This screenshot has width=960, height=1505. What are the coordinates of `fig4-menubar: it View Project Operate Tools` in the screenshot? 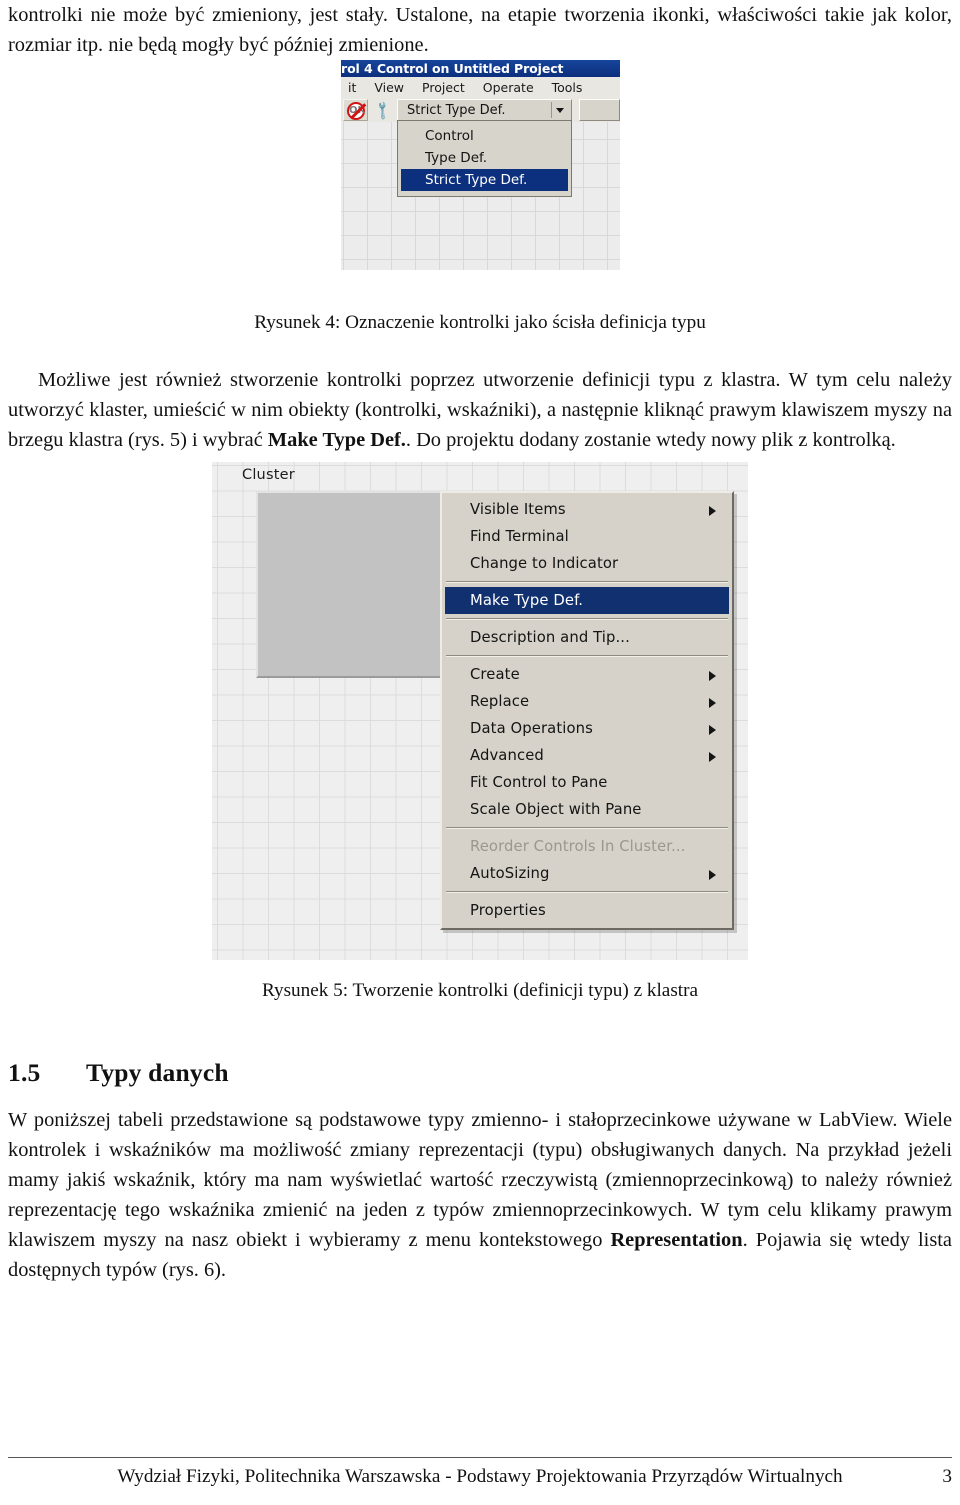 It's located at (480, 88).